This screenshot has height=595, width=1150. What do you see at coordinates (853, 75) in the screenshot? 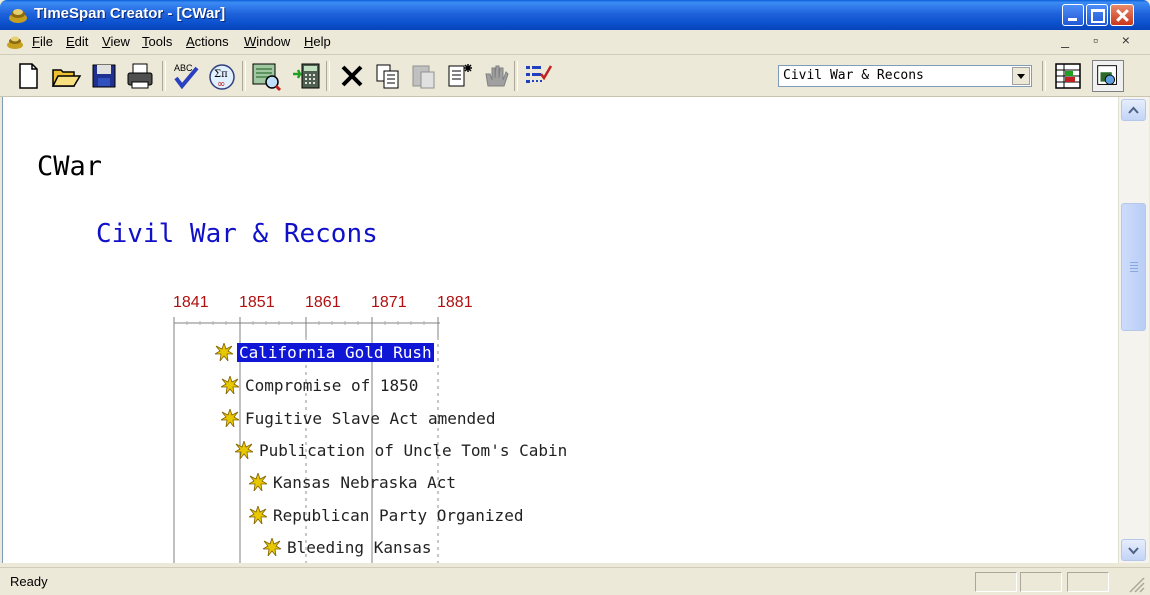
I see `timeline-select-value: Civil War & Recons` at bounding box center [853, 75].